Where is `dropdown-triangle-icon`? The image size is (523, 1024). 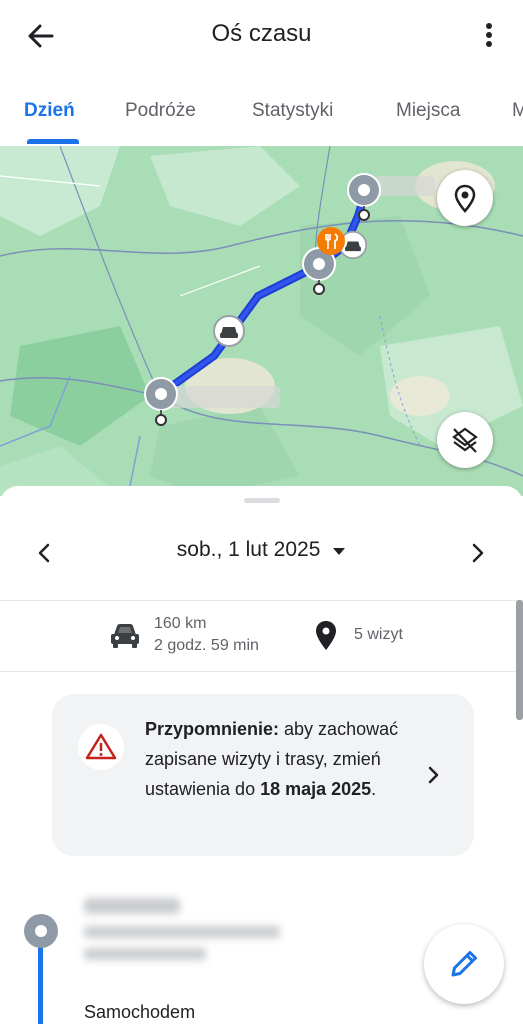 dropdown-triangle-icon is located at coordinates (339, 550).